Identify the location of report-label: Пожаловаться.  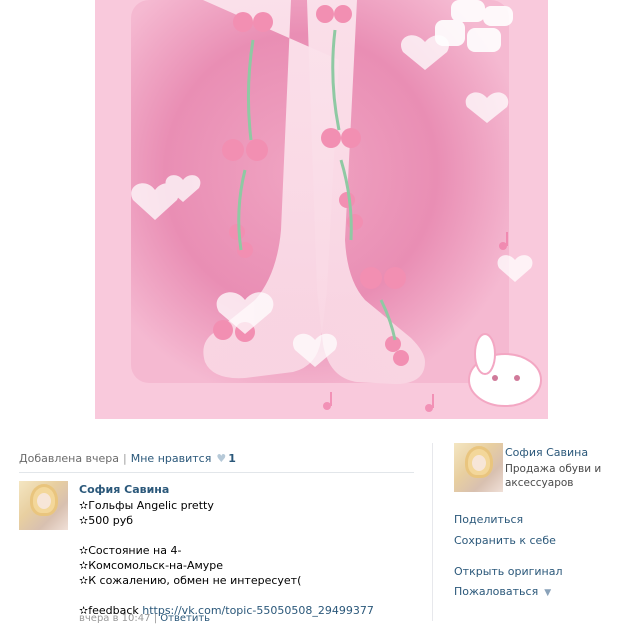
(496, 591).